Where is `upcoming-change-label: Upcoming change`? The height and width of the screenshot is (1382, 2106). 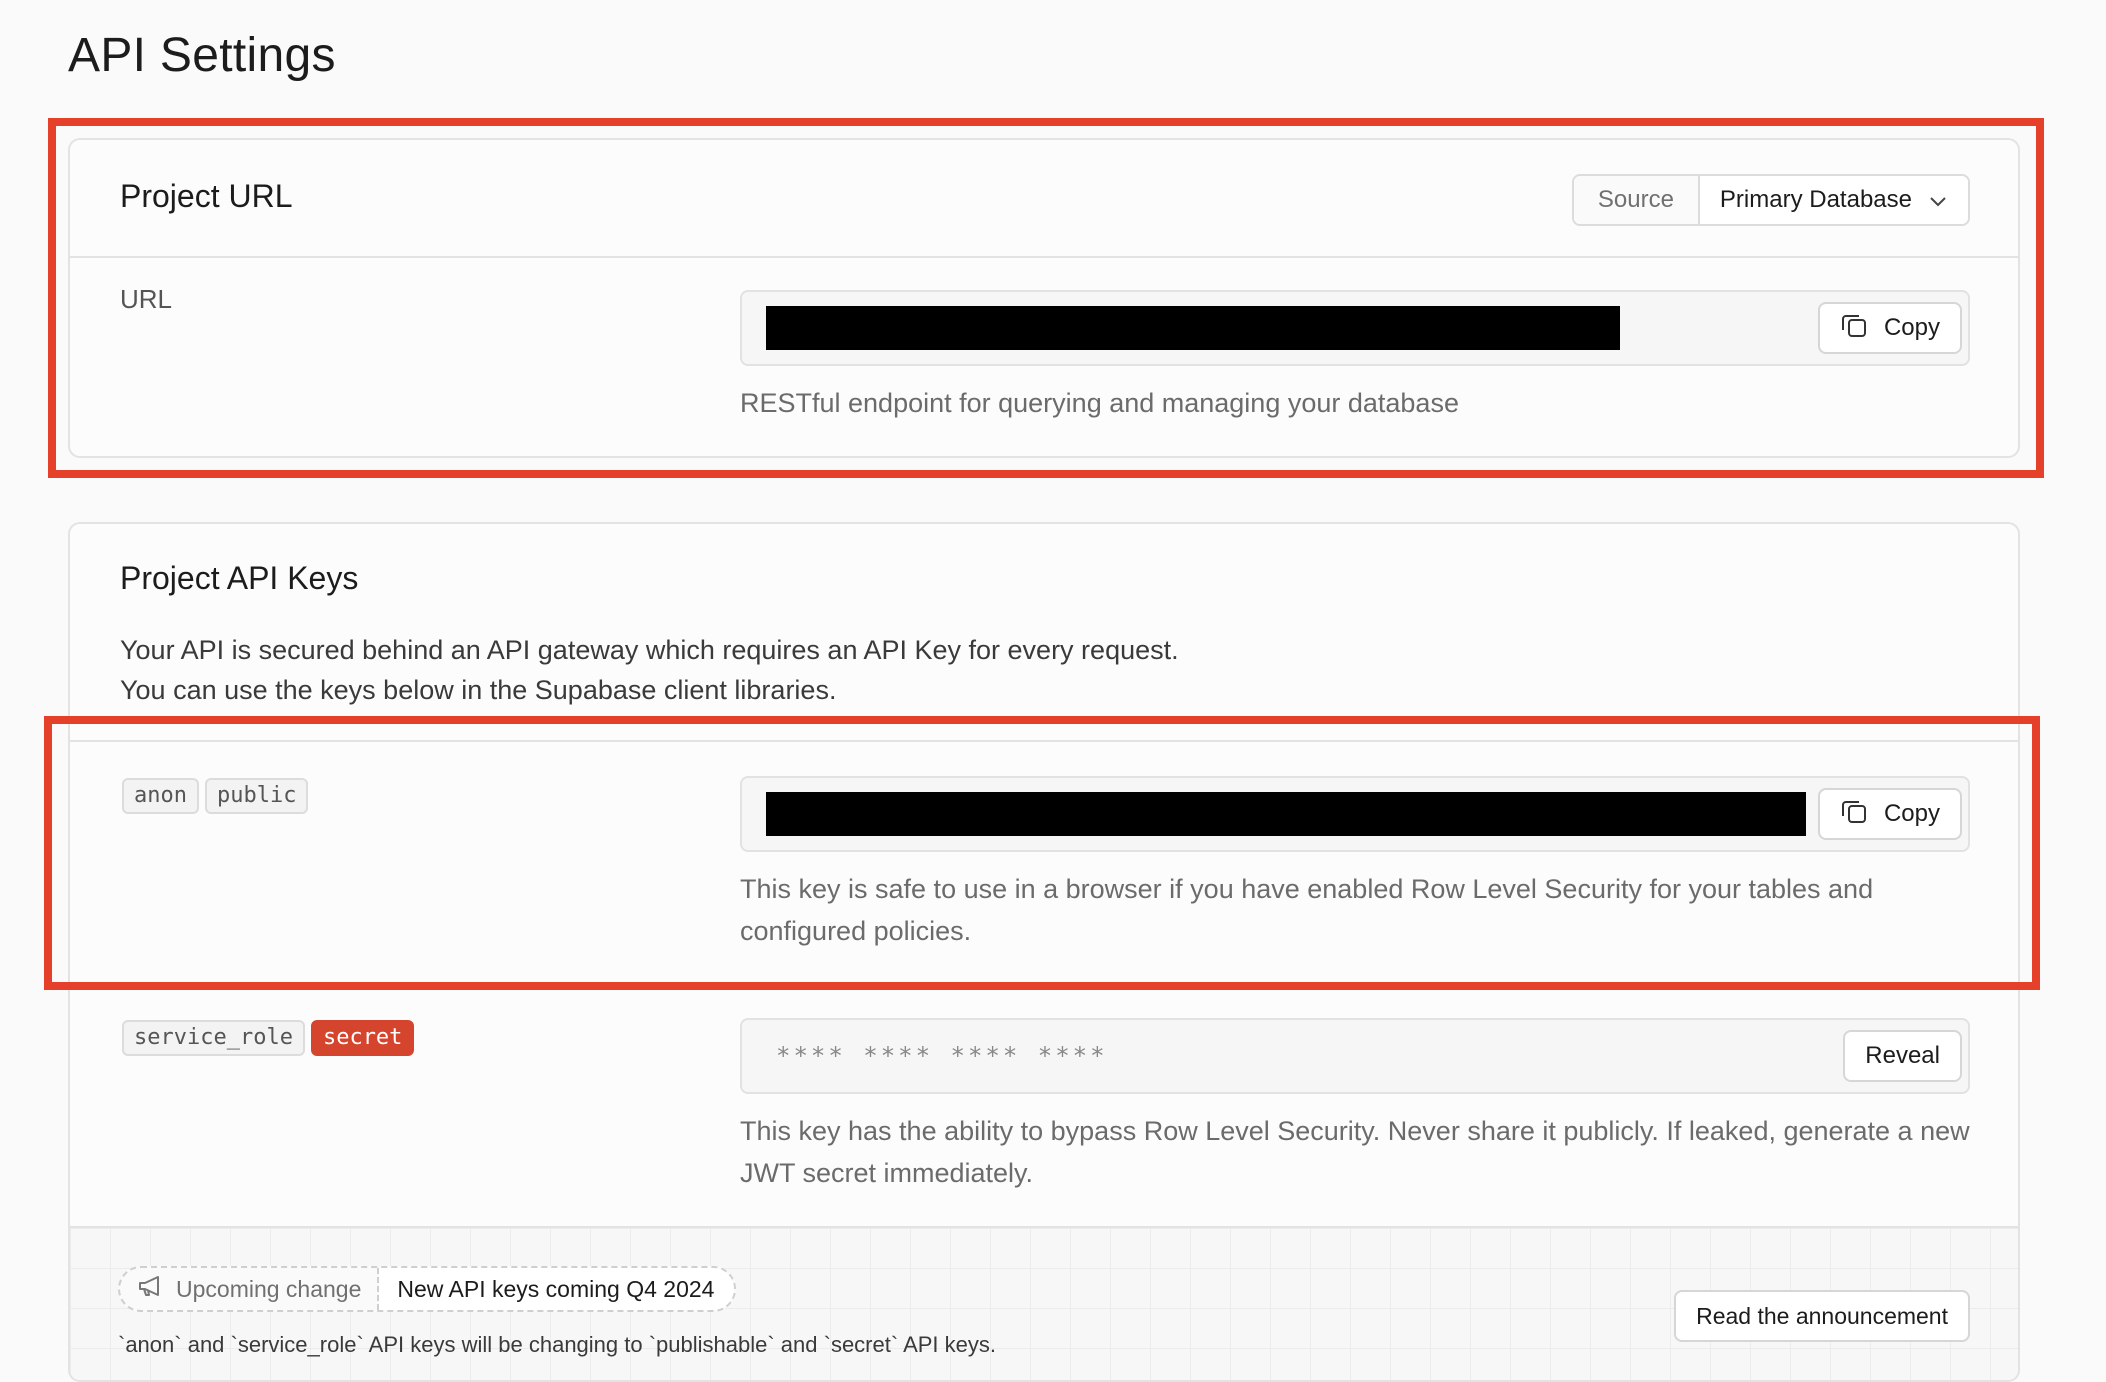 upcoming-change-label: Upcoming change is located at coordinates (250, 1289).